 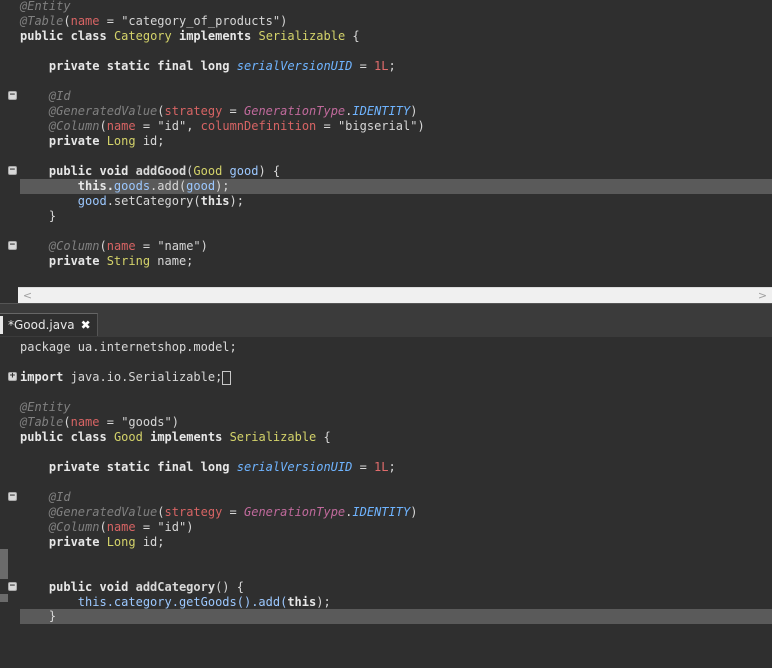 I want to click on code-line: @Table(name = "goods"), so click(x=99, y=422).